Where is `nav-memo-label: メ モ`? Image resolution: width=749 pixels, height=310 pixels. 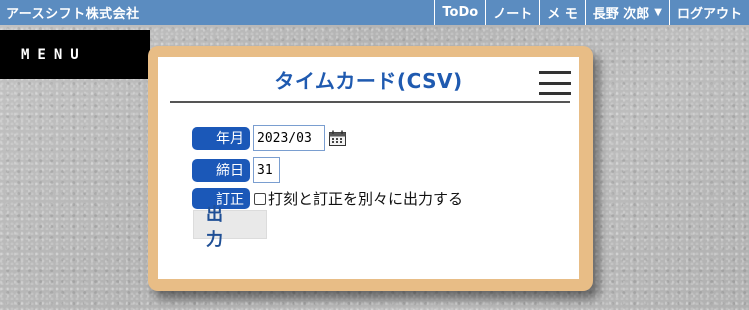
nav-memo-label: メ モ is located at coordinates (562, 14).